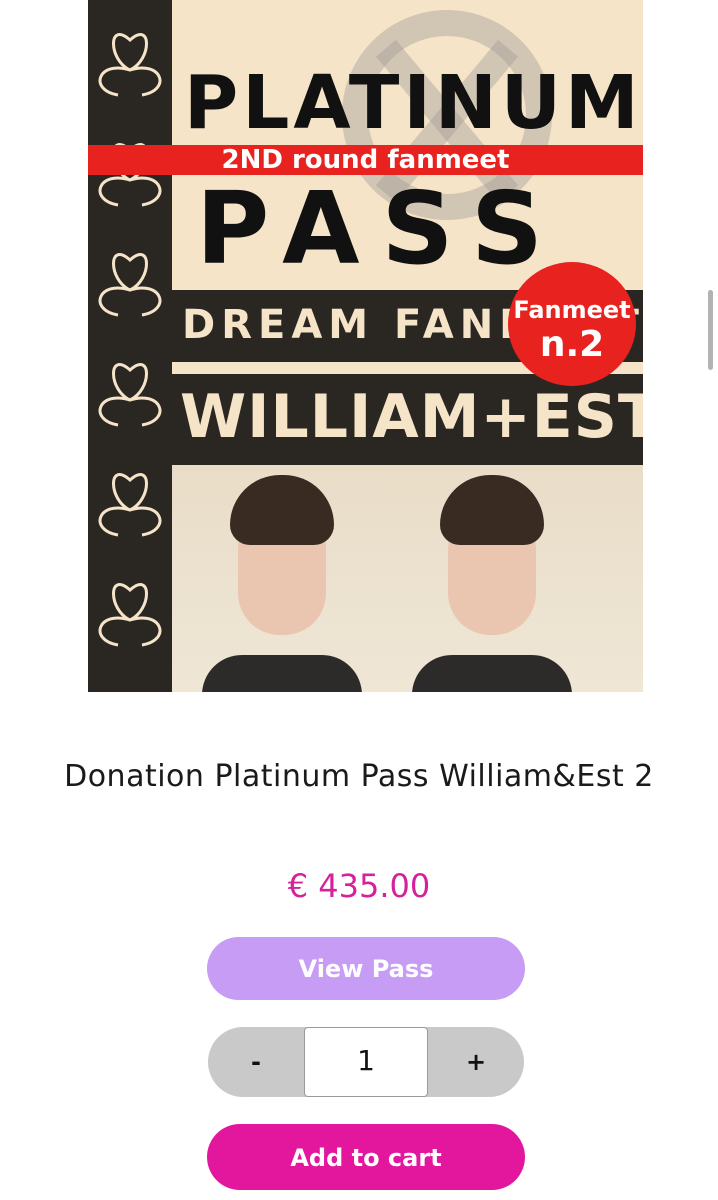 Image resolution: width=718 pixels, height=1200 pixels. What do you see at coordinates (282, 583) in the screenshot?
I see `person-portrait-left` at bounding box center [282, 583].